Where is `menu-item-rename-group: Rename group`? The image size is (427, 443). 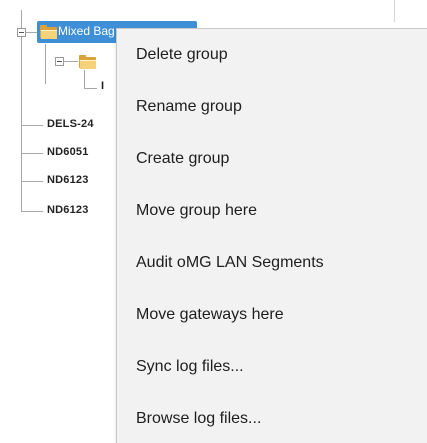 menu-item-rename-group: Rename group is located at coordinates (189, 107).